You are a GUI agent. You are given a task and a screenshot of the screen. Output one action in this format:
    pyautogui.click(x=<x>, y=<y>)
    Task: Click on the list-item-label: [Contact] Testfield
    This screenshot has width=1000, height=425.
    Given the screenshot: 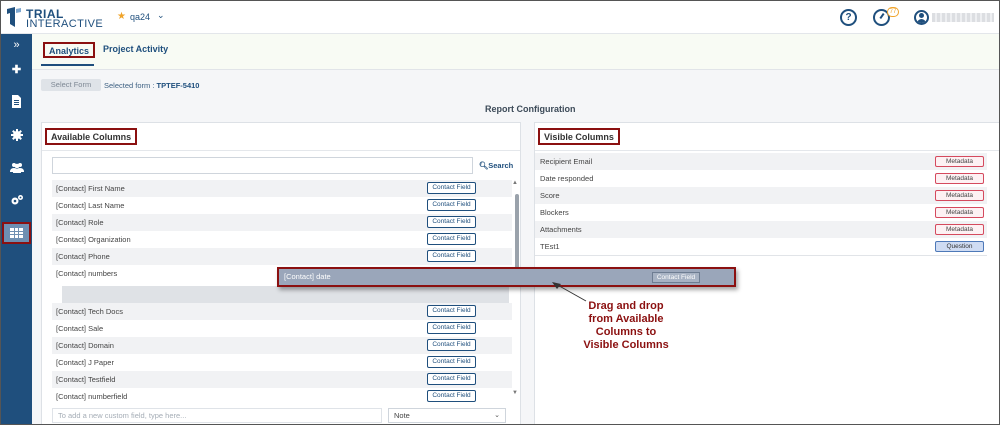 What is the action you would take?
    pyautogui.click(x=86, y=379)
    